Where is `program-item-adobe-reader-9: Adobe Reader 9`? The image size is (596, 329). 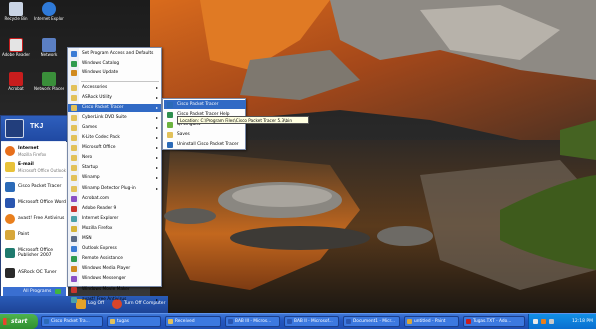 program-item-adobe-reader-9: Adobe Reader 9 is located at coordinates (114, 209).